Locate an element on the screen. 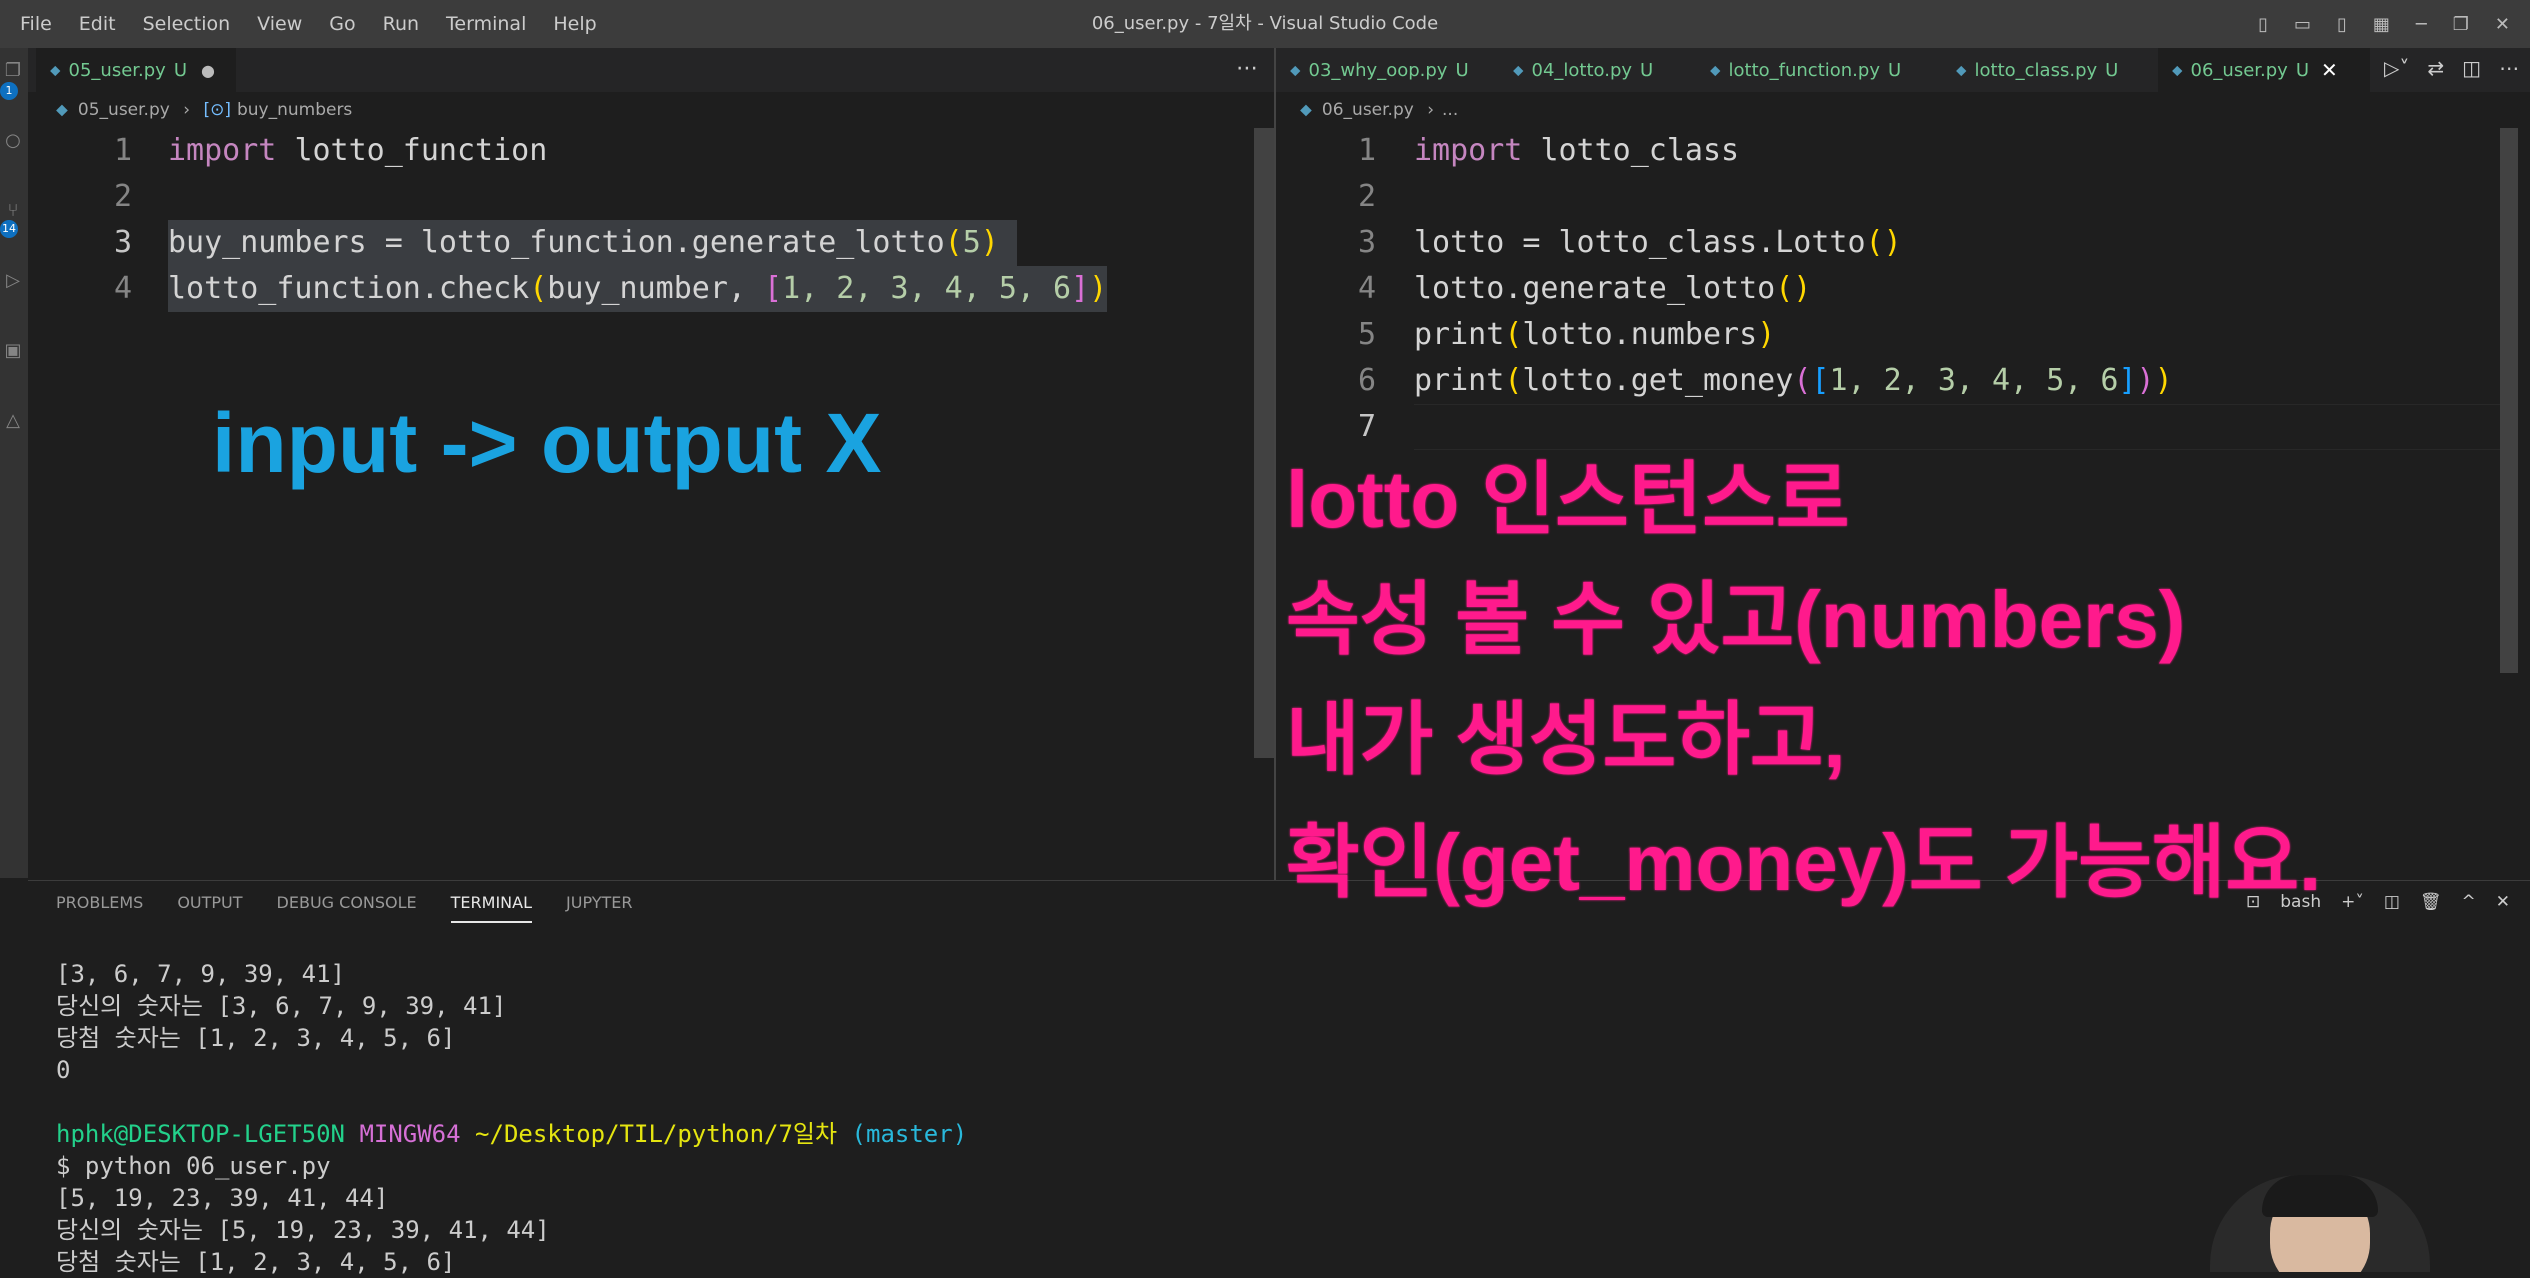 The height and width of the screenshot is (1278, 2530). menu-go: Go is located at coordinates (342, 24).